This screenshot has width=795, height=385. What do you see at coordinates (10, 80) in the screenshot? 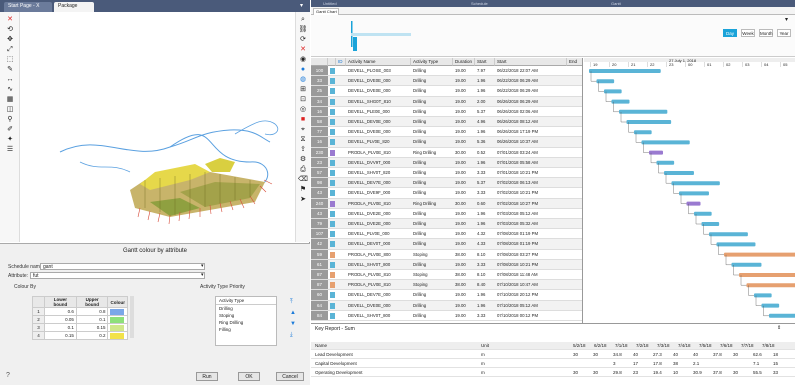
I see `measure-icon: ↔` at bounding box center [10, 80].